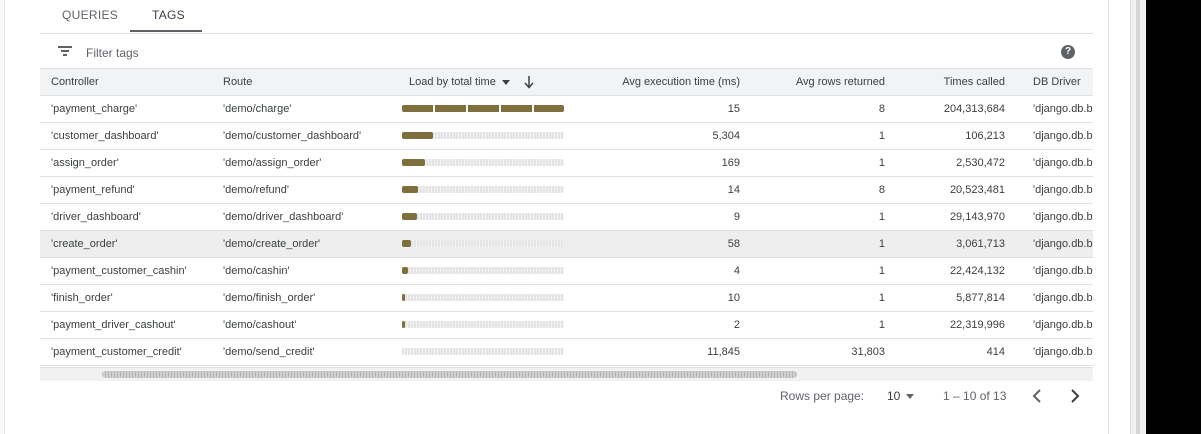 The image size is (1201, 434). I want to click on column-header-label: Avg rows returned, so click(840, 82).